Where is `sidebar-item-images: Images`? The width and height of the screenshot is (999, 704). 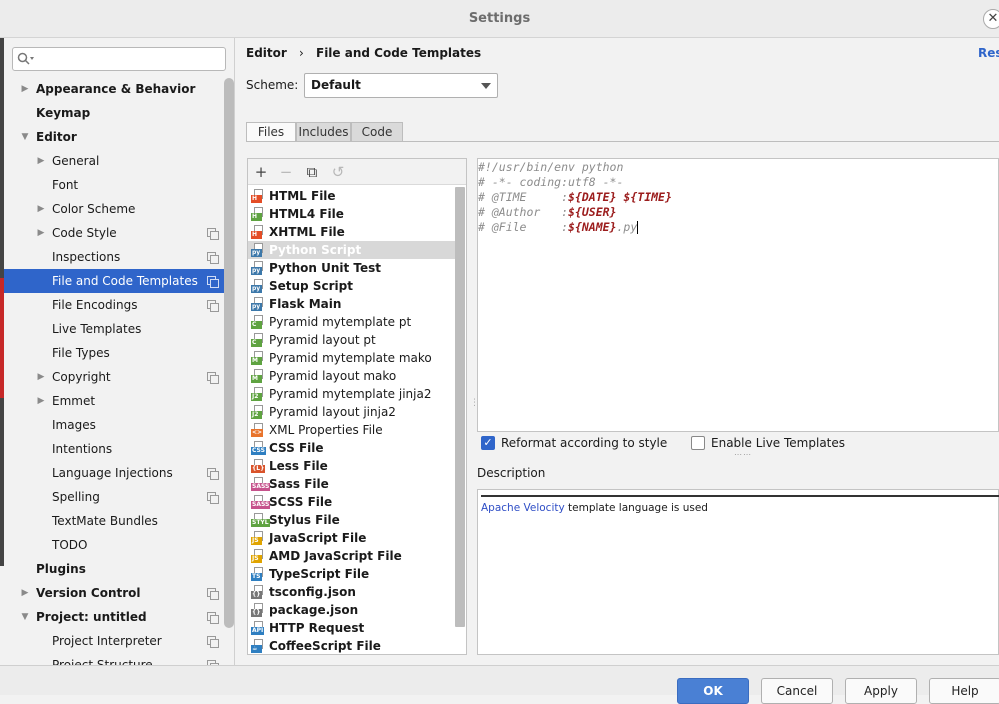 sidebar-item-images: Images is located at coordinates (119, 425).